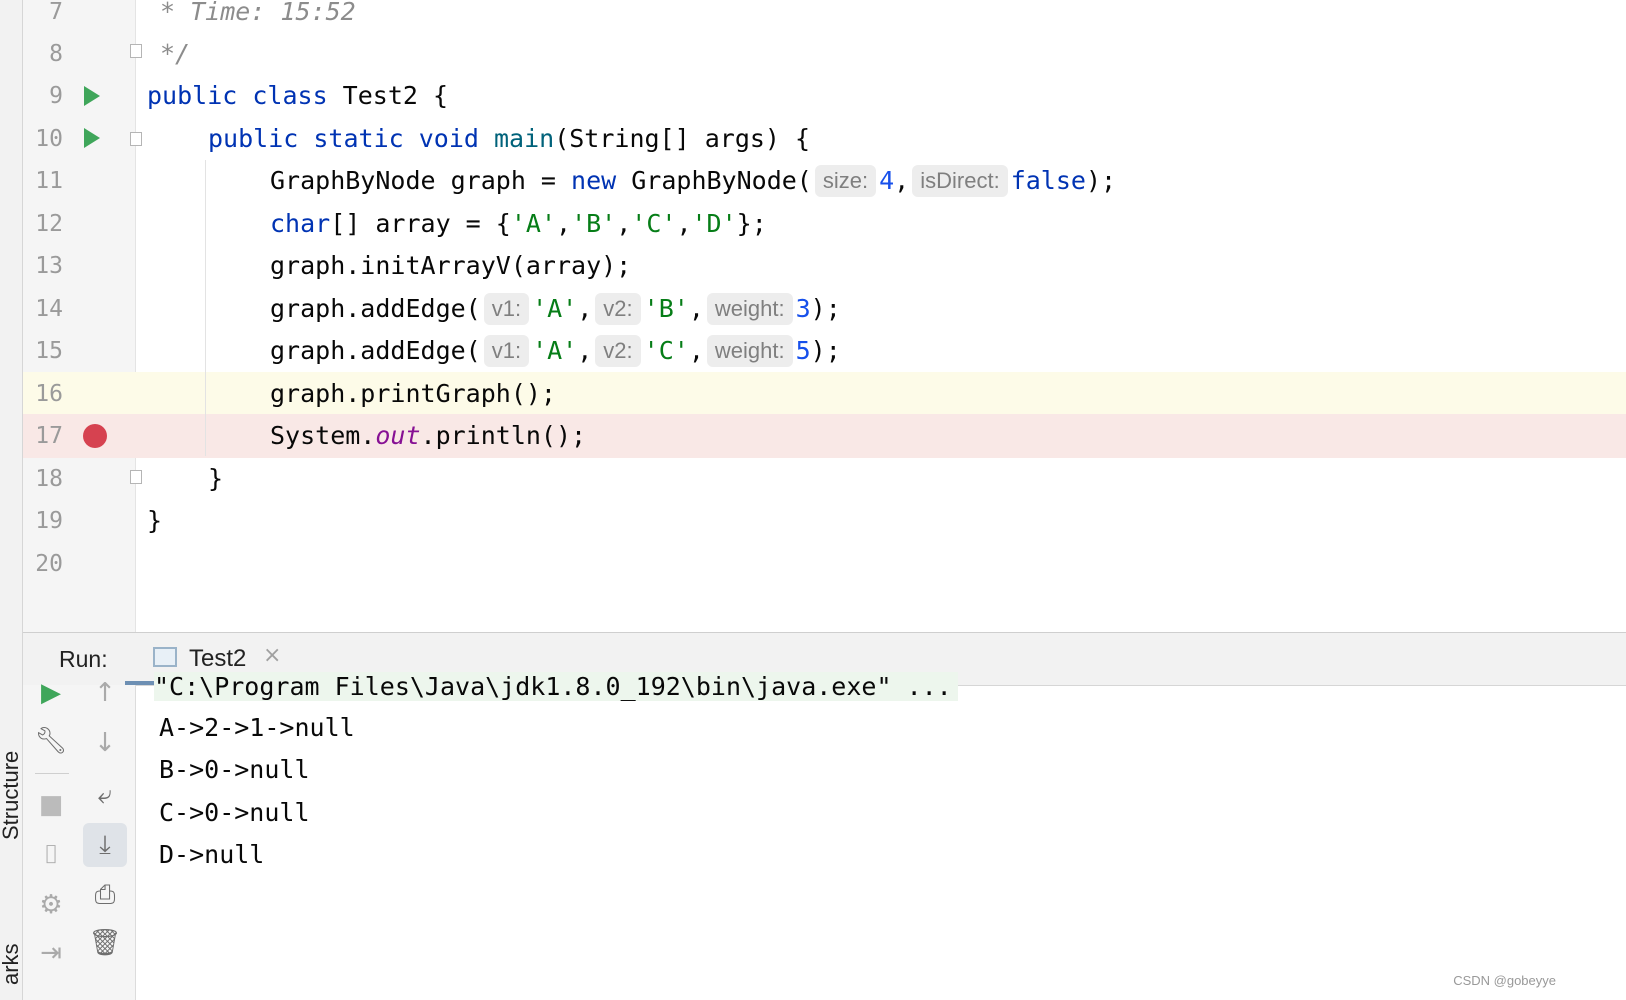 Image resolution: width=1626 pixels, height=1000 pixels. I want to click on method-name: main, so click(516, 138).